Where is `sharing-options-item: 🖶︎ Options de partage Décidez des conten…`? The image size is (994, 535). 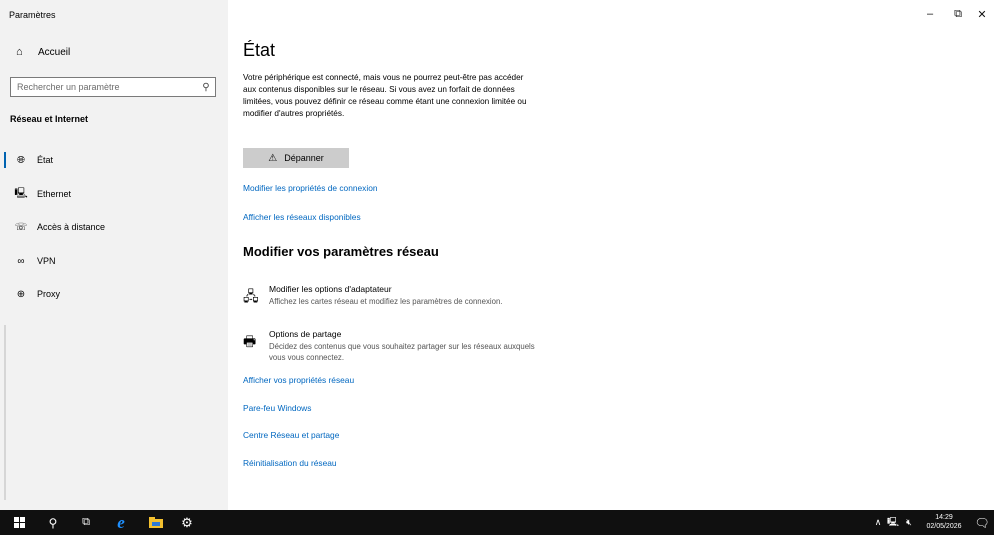 sharing-options-item: 🖶︎ Options de partage Décidez des conten… is located at coordinates (403, 347).